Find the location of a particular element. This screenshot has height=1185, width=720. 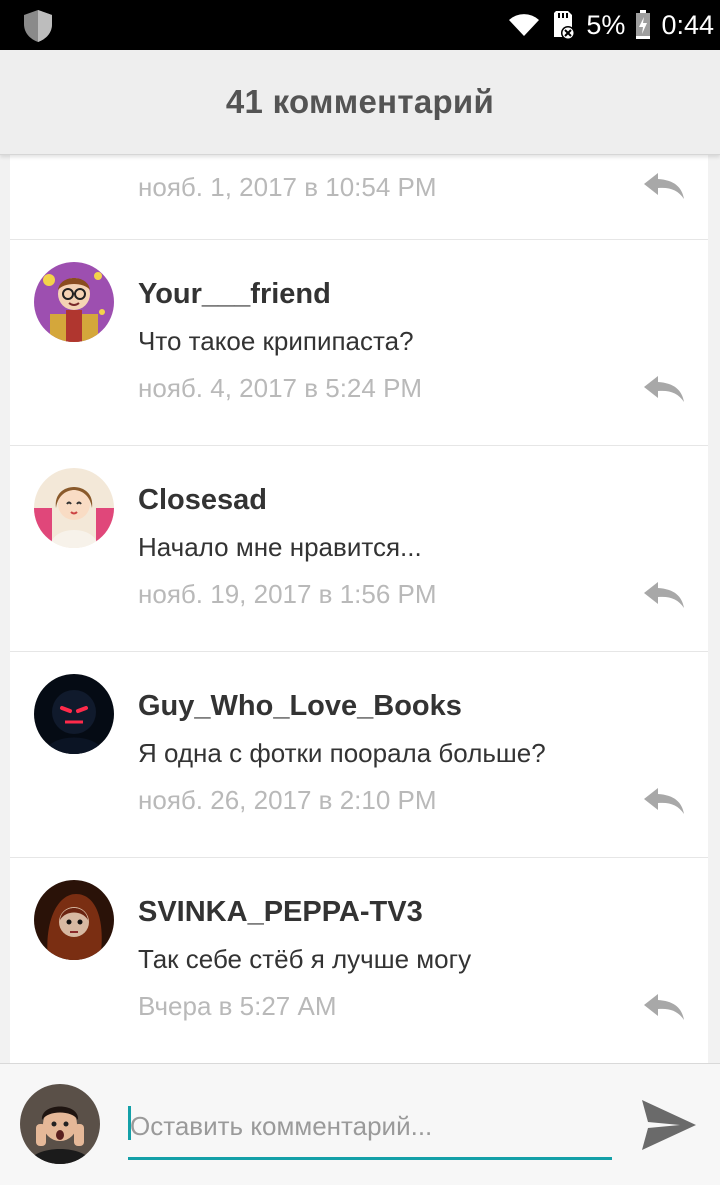

comment-date: нояб. 1, 2017 в 10:54 PM is located at coordinates (287, 187).